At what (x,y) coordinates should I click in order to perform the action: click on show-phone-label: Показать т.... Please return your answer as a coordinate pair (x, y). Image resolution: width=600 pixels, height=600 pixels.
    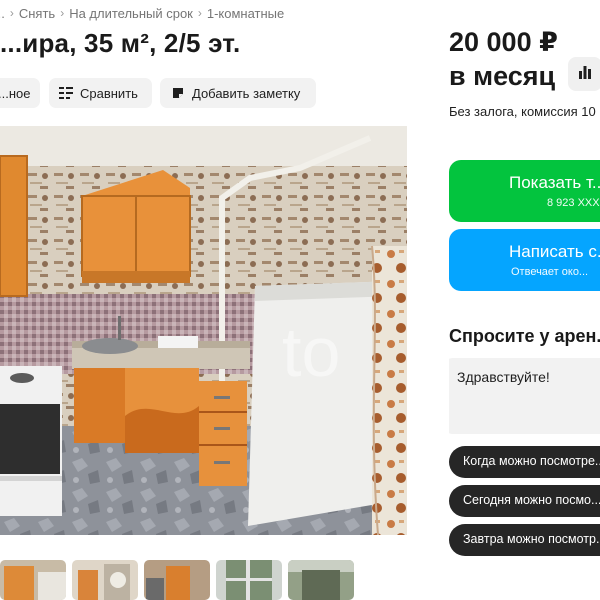
    Looking at the image, I should click on (554, 182).